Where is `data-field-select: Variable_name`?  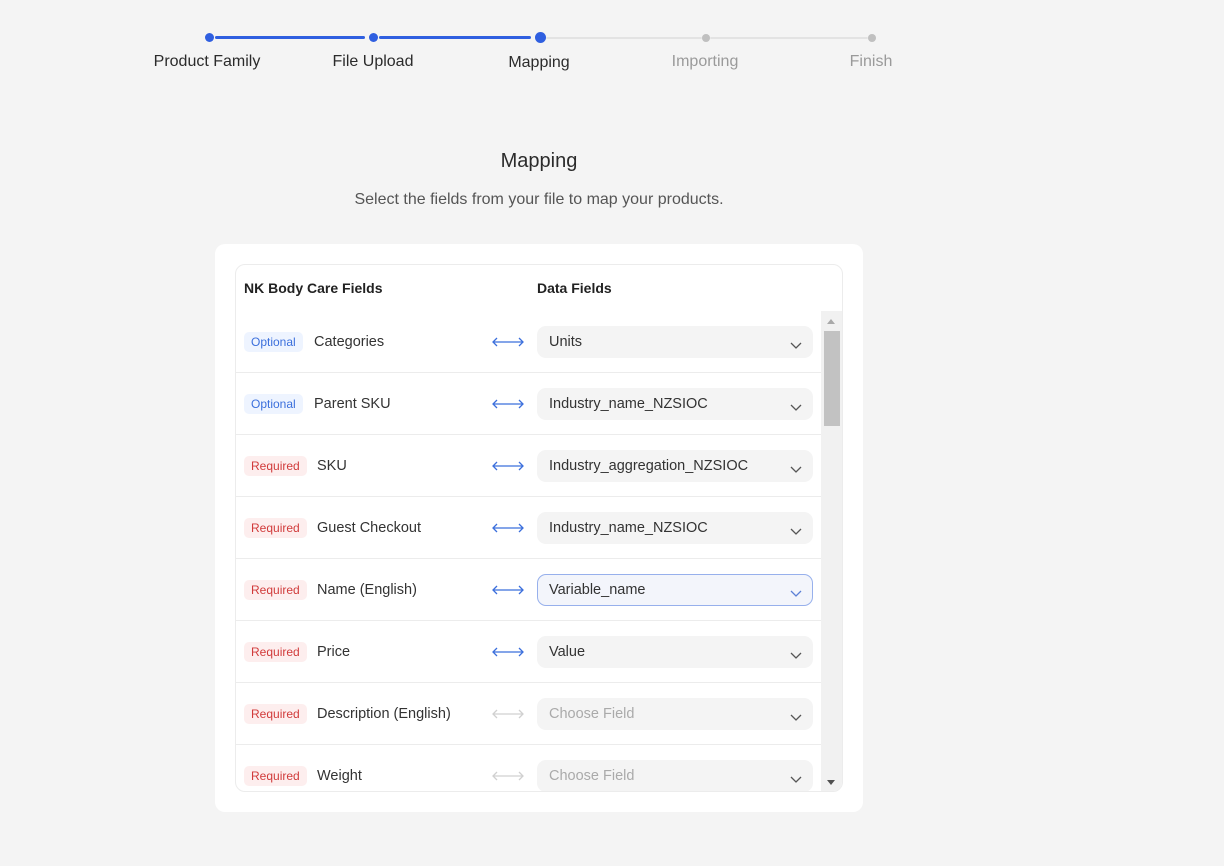 data-field-select: Variable_name is located at coordinates (675, 590).